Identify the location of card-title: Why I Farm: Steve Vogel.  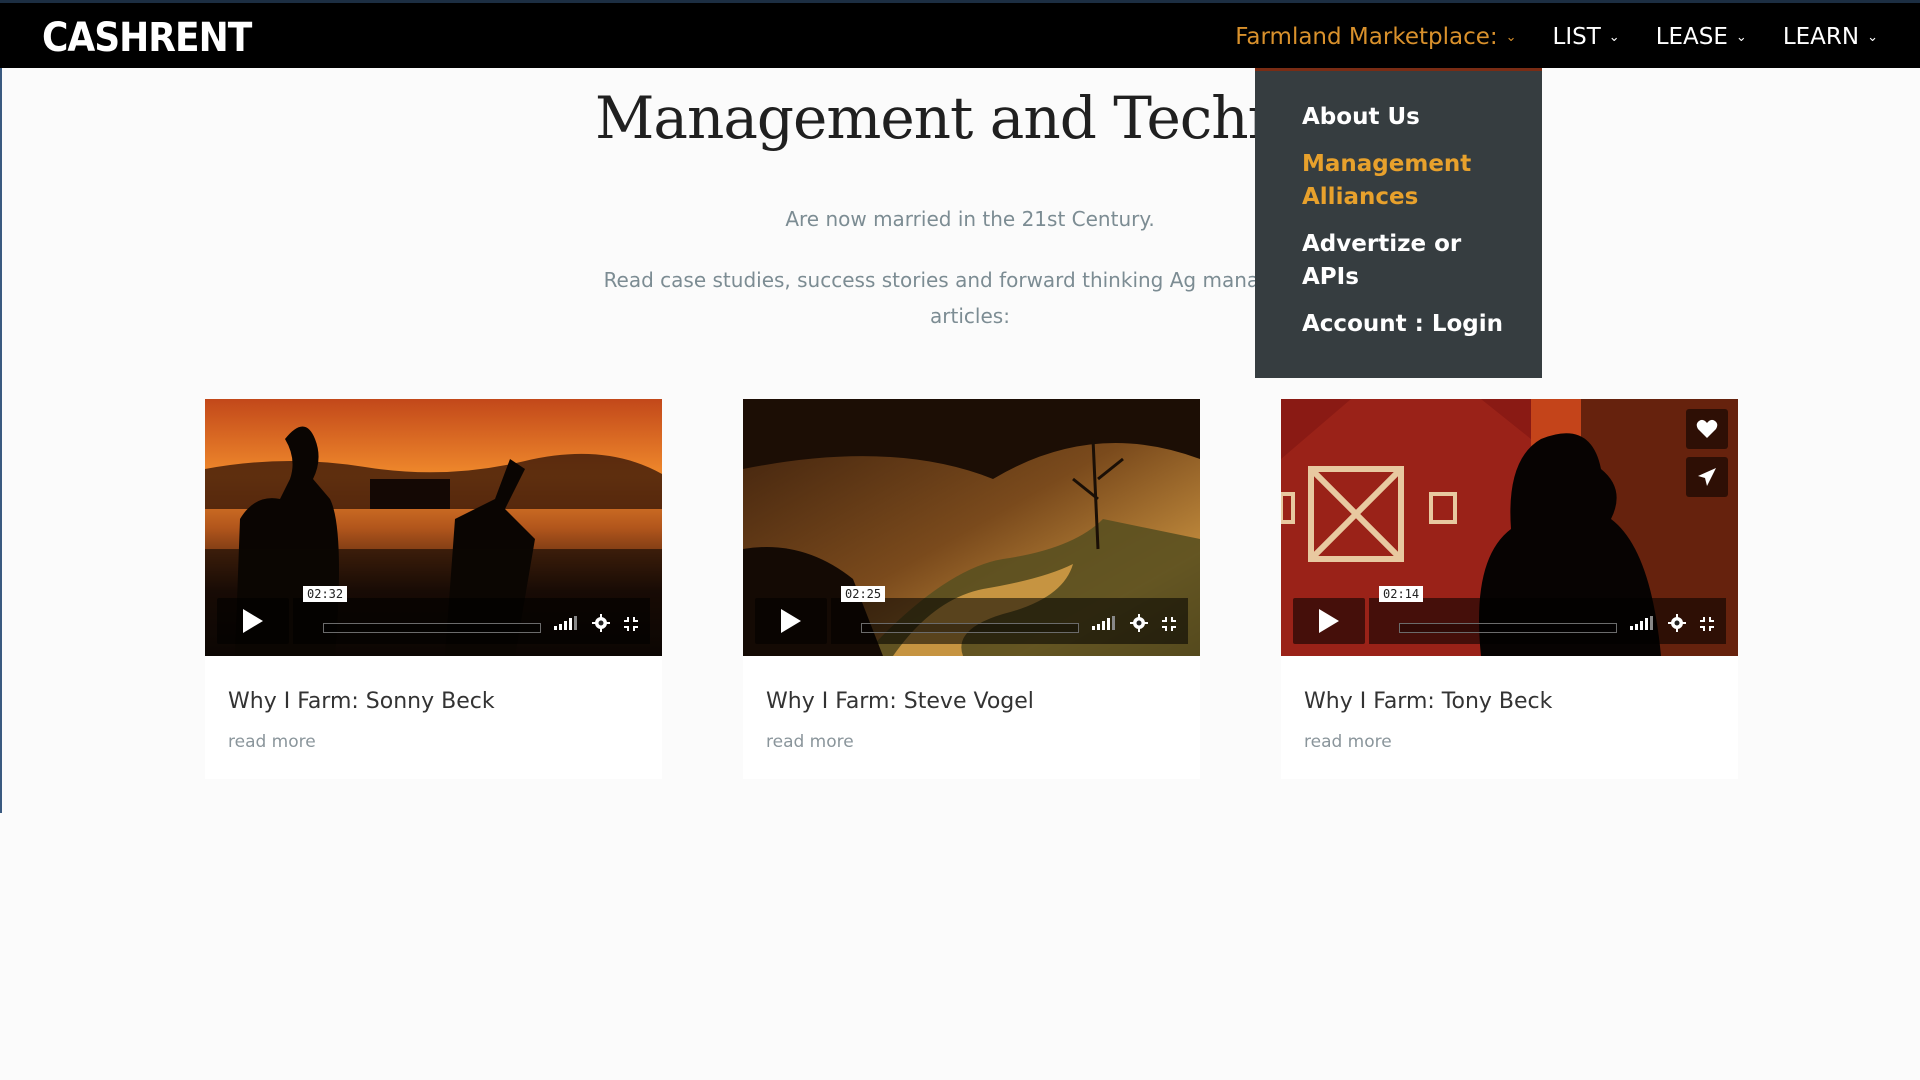
(900, 701).